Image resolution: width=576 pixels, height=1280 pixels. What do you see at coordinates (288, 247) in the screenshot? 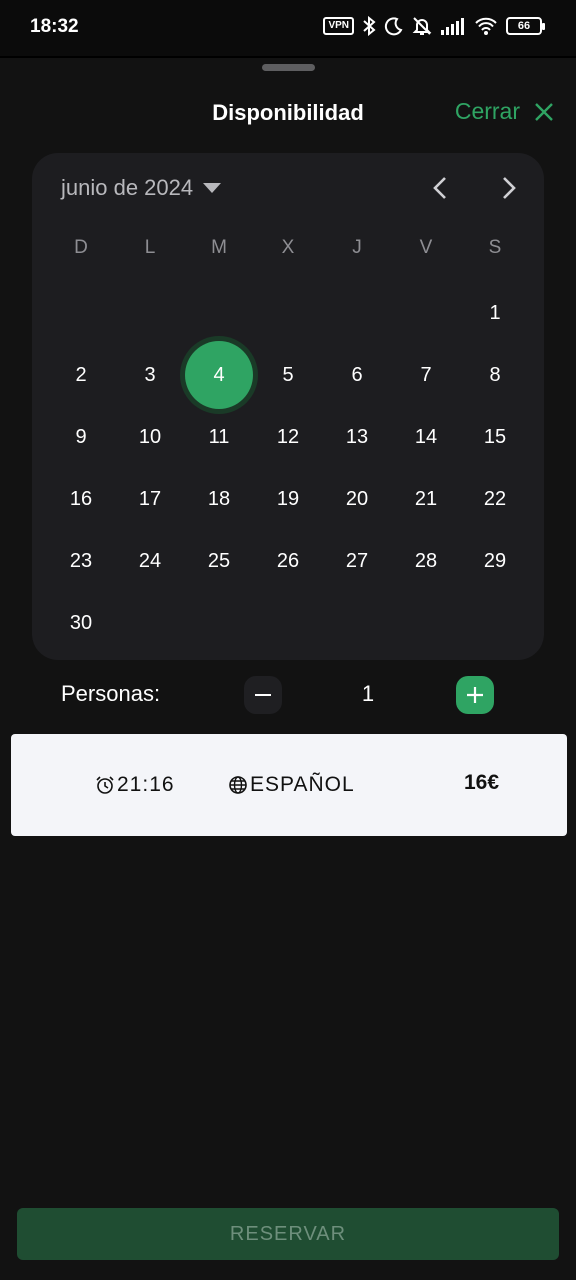
I see `weekday-label: X` at bounding box center [288, 247].